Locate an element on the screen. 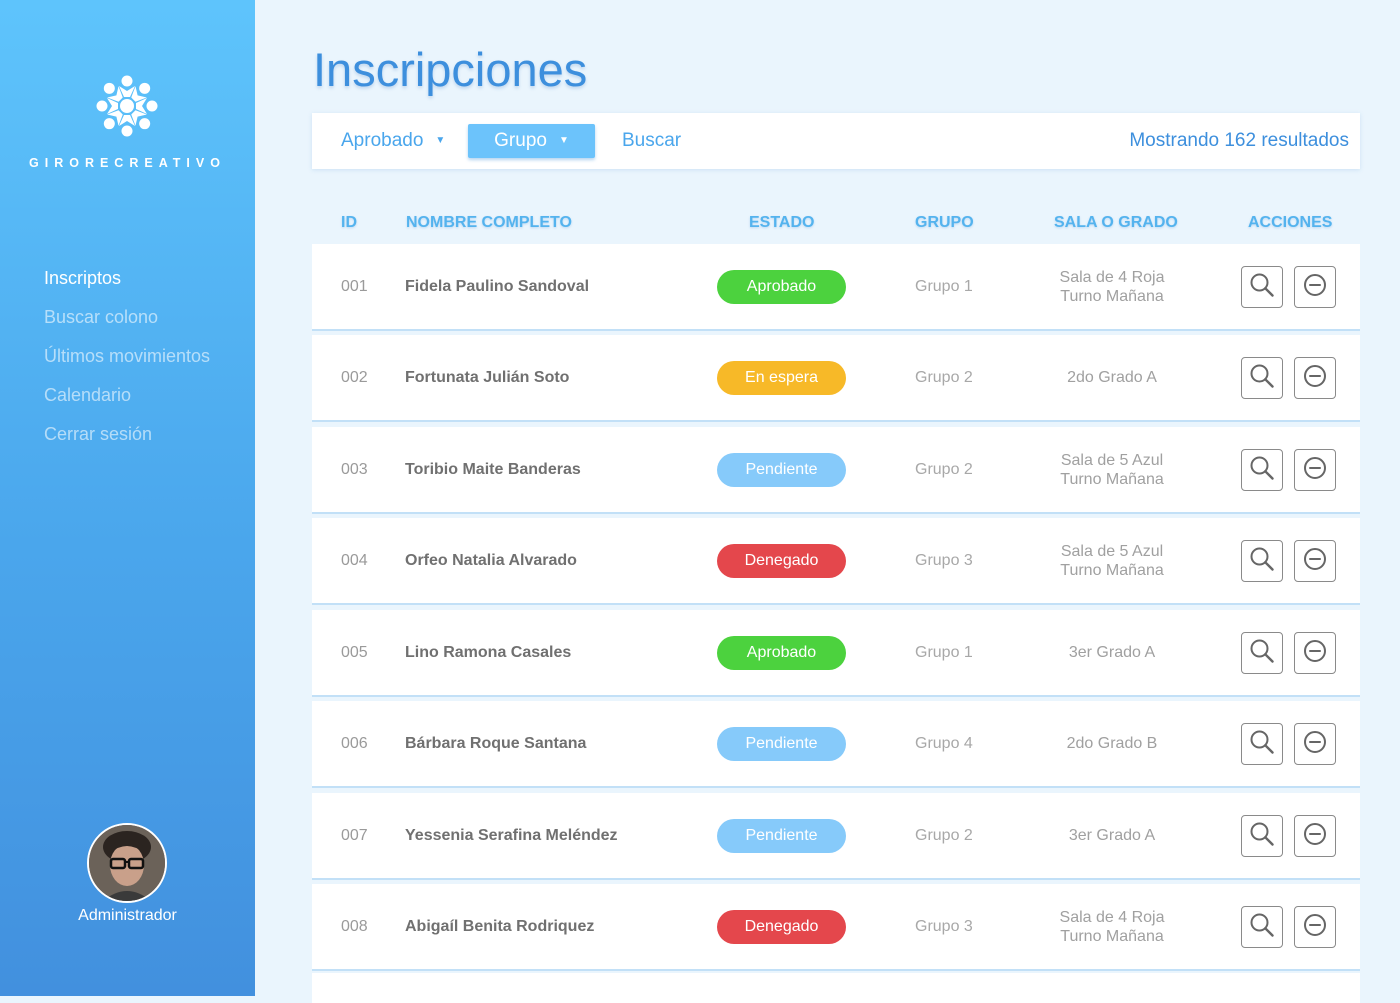  row-id: 002 is located at coordinates (354, 377).